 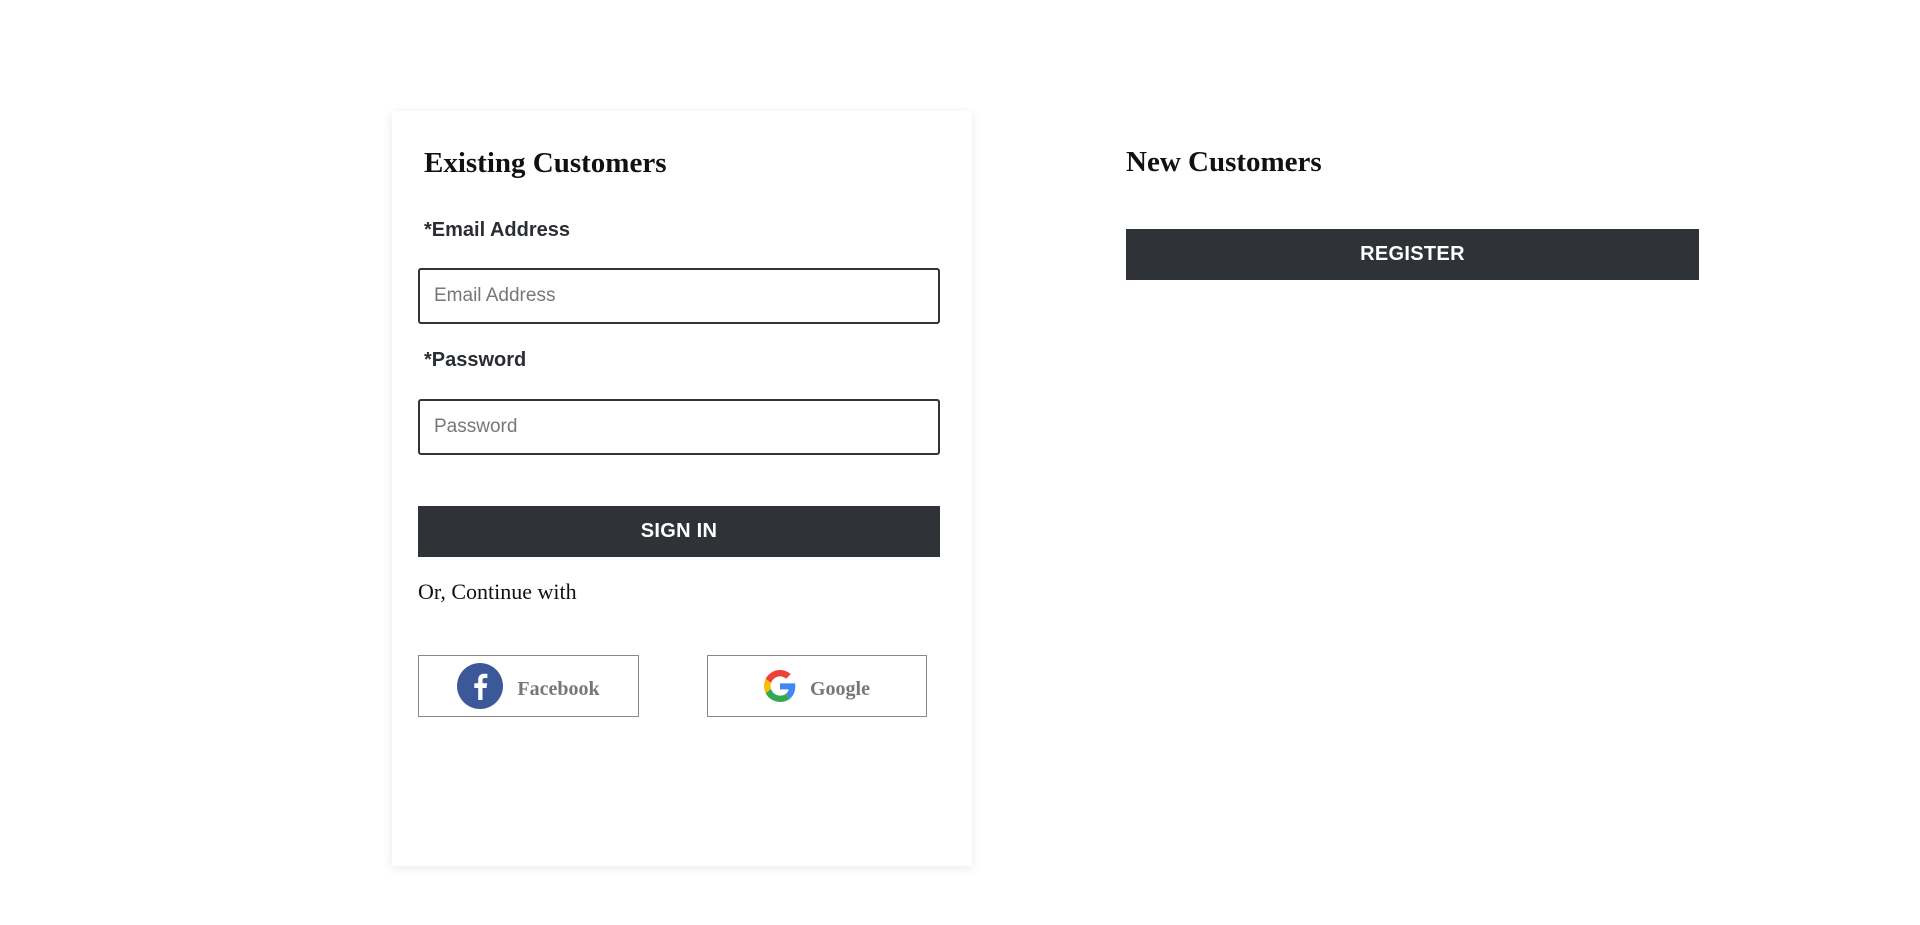 What do you see at coordinates (497, 591) in the screenshot?
I see `continue-with-text: Or, Continue with` at bounding box center [497, 591].